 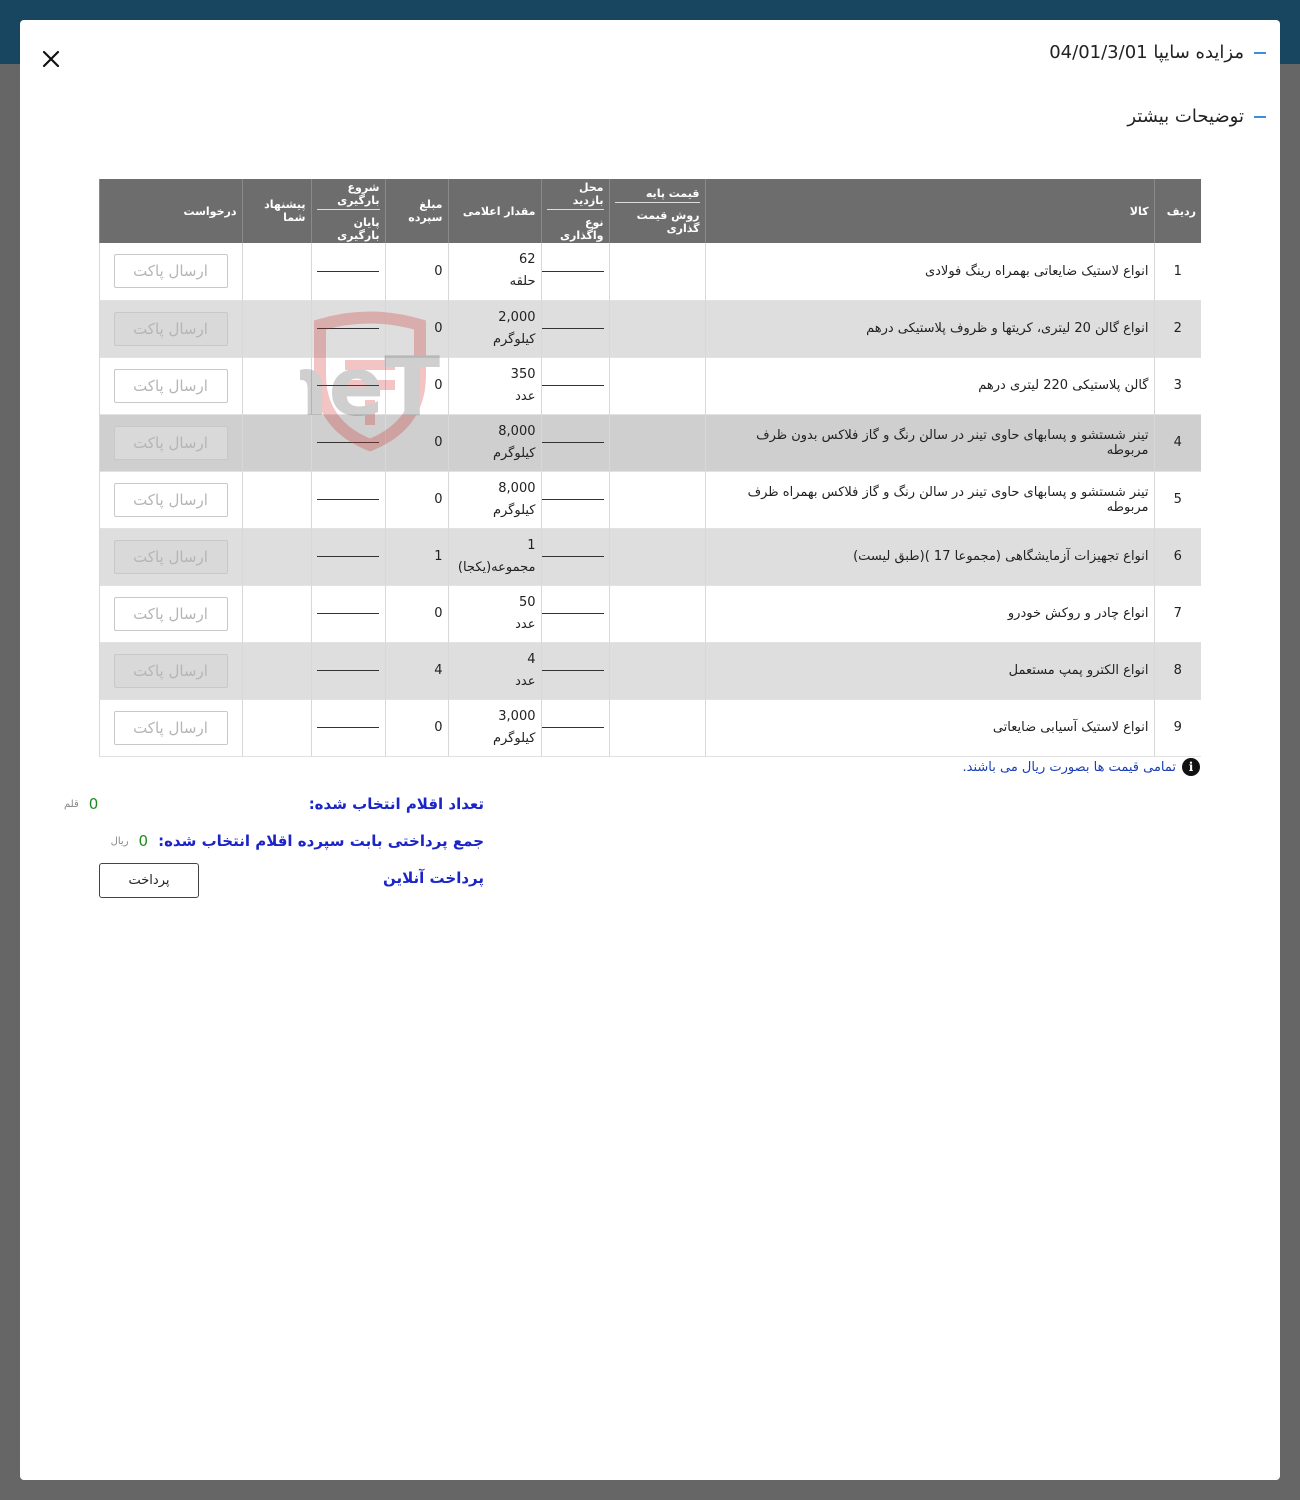 I want to click on title-dash-icon, so click(x=1260, y=52).